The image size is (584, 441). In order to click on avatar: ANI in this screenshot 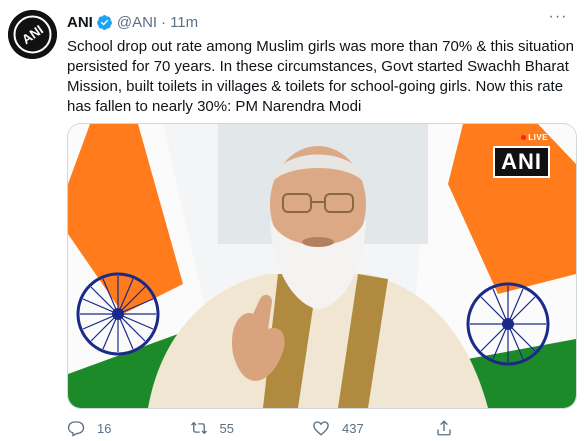, I will do `click(32, 34)`.